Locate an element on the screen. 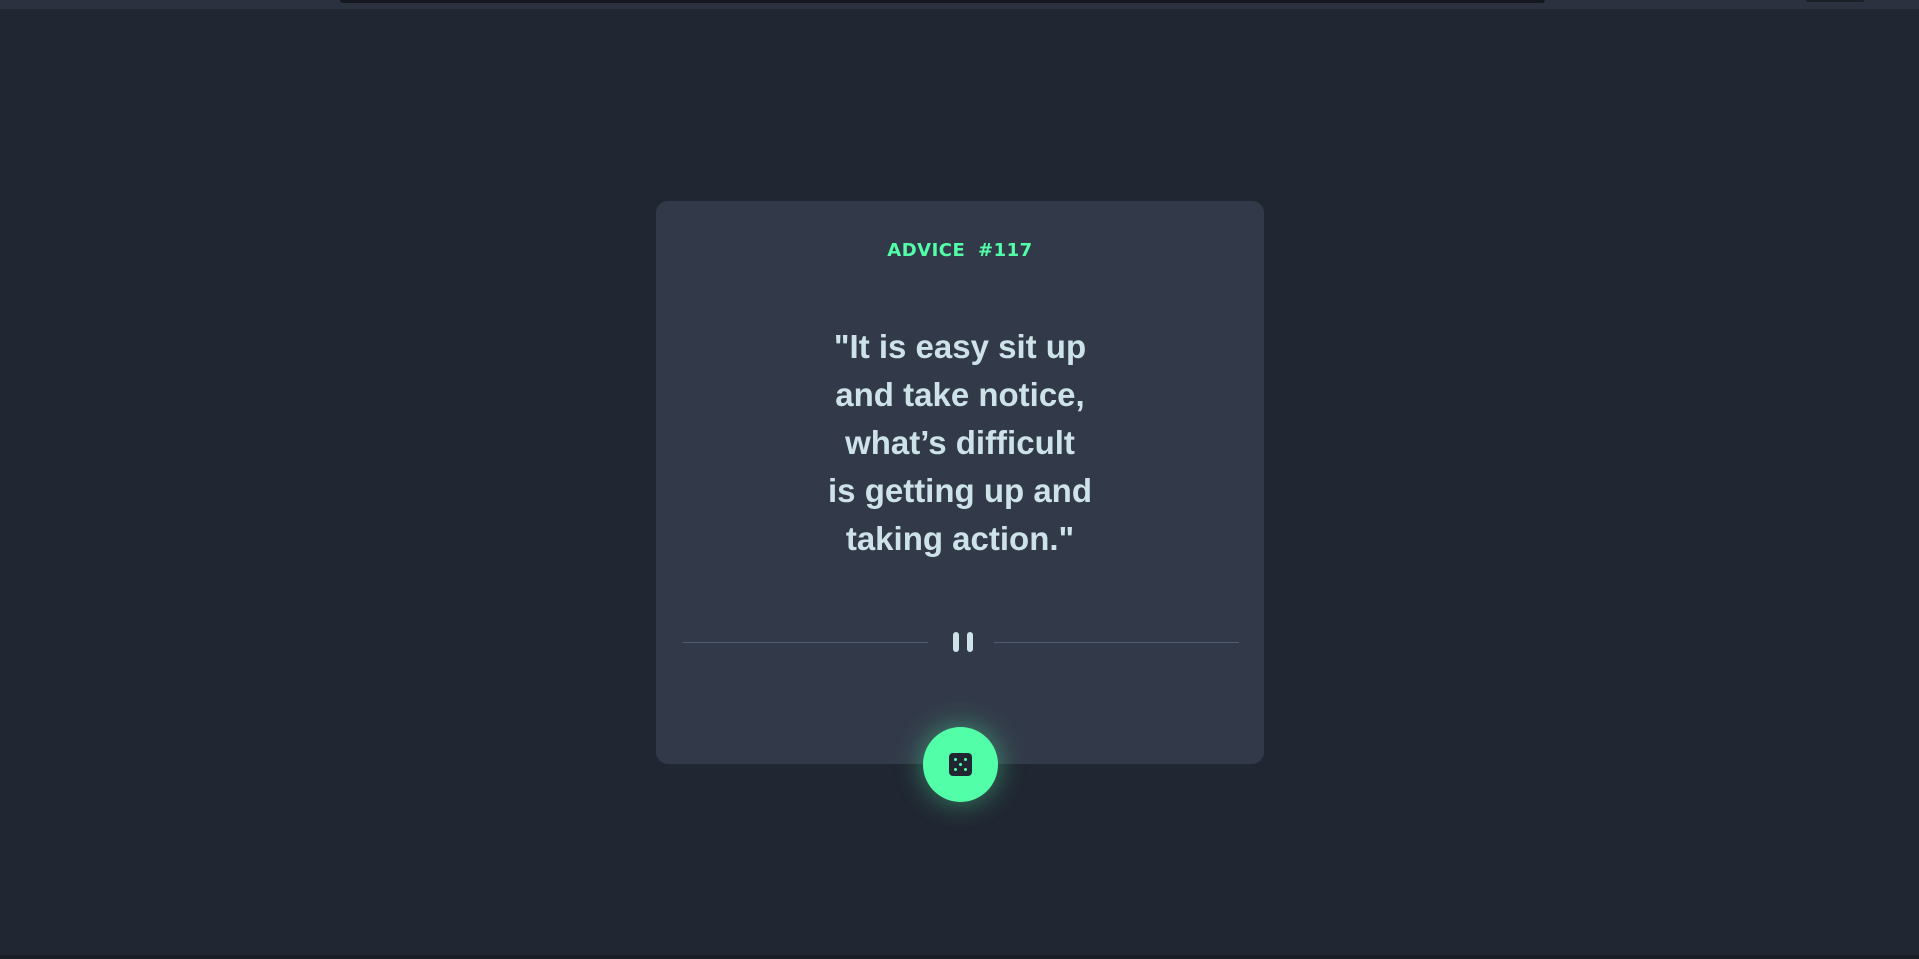 The width and height of the screenshot is (1919, 959). pause-bar-right is located at coordinates (970, 642).